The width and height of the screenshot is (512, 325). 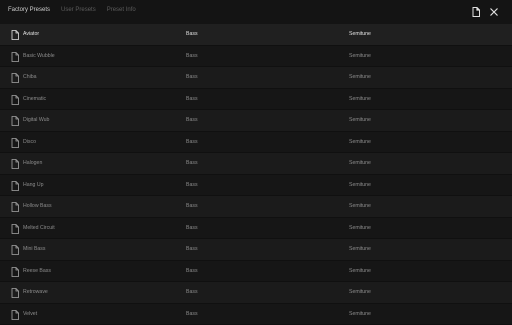 I want to click on tab-factory-presets: Factory Presets, so click(x=29, y=10).